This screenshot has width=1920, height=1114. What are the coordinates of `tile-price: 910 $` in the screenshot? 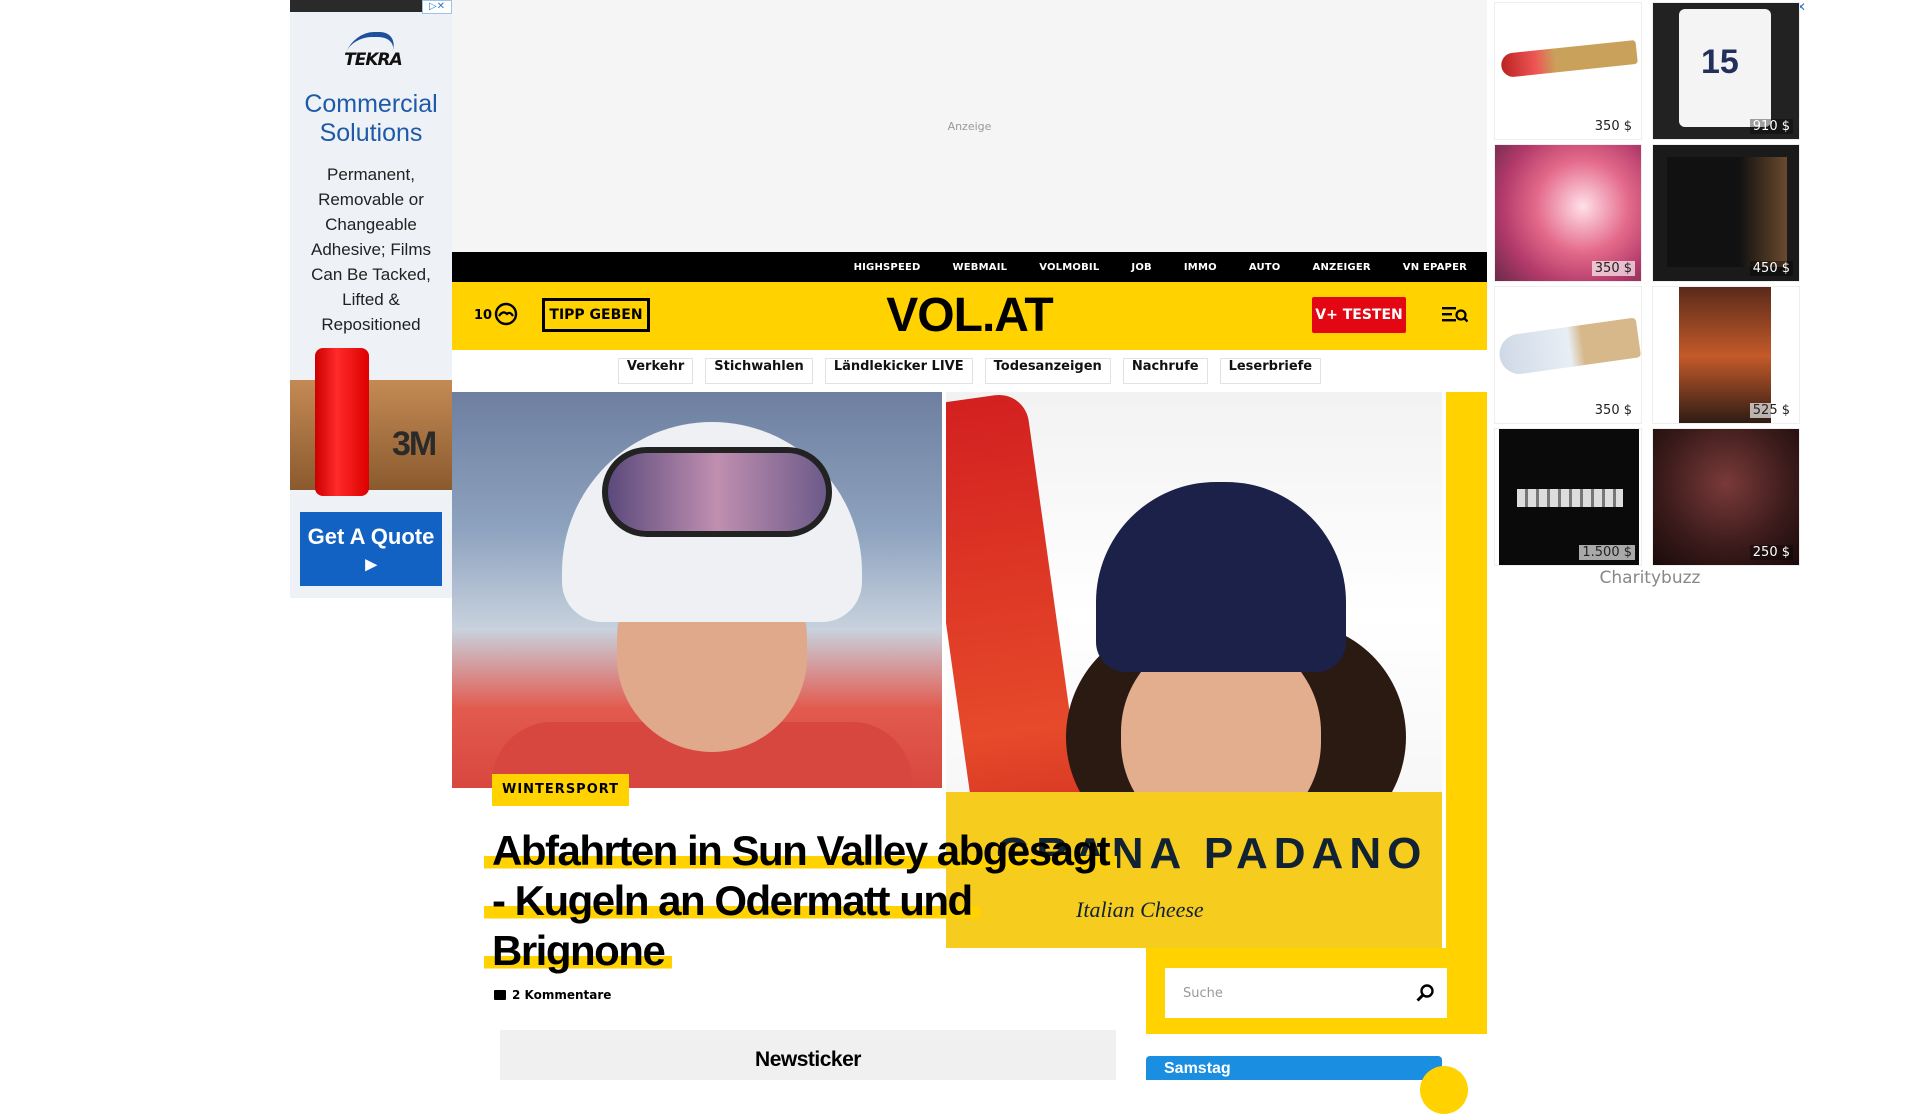 It's located at (1771, 126).